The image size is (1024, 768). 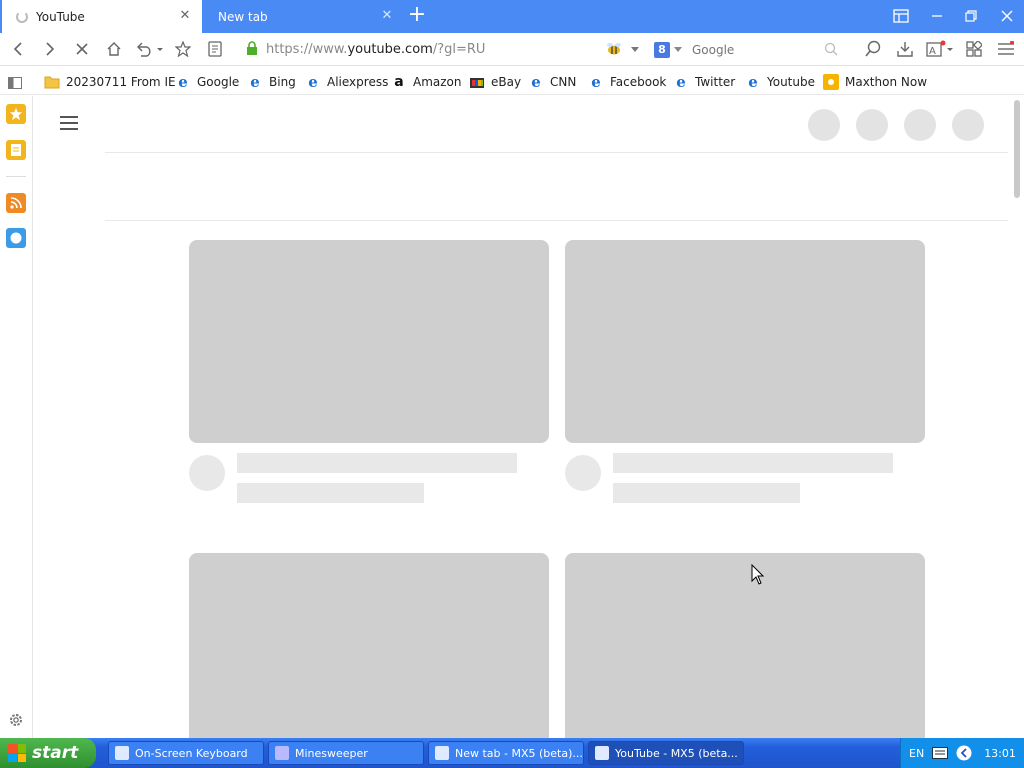 I want to click on download-icon, so click(x=905, y=49).